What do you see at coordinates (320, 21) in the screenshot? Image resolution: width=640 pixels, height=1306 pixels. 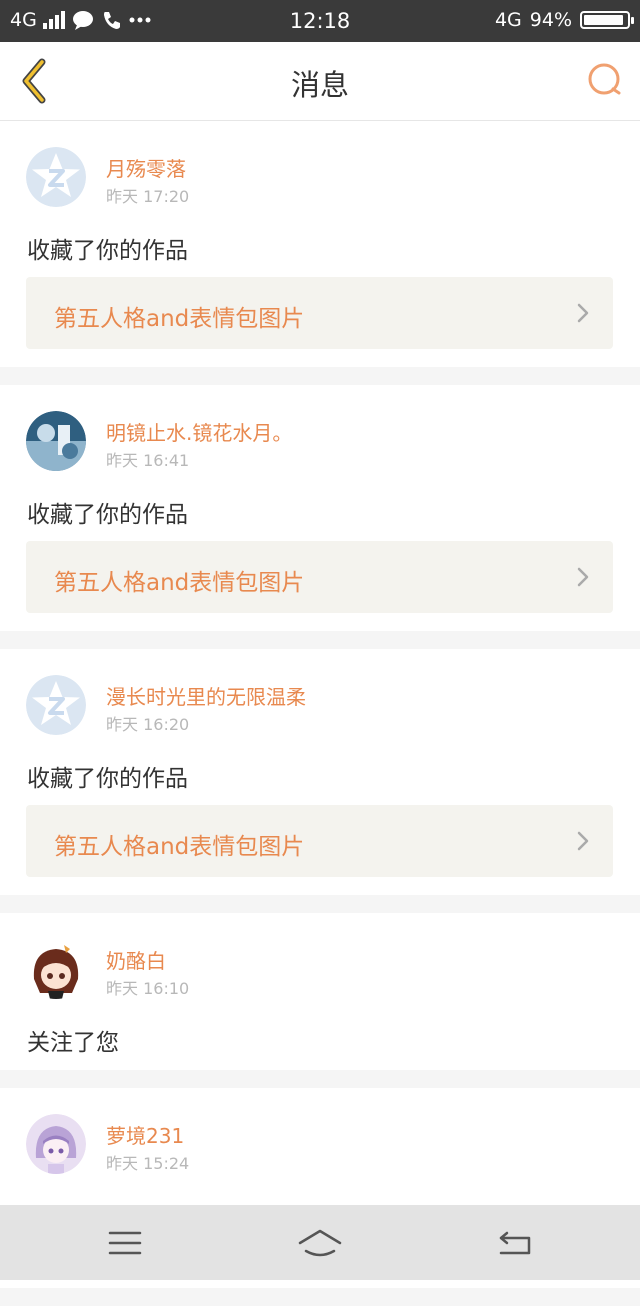 I see `status-bar: 4G 12:18 4G 94%` at bounding box center [320, 21].